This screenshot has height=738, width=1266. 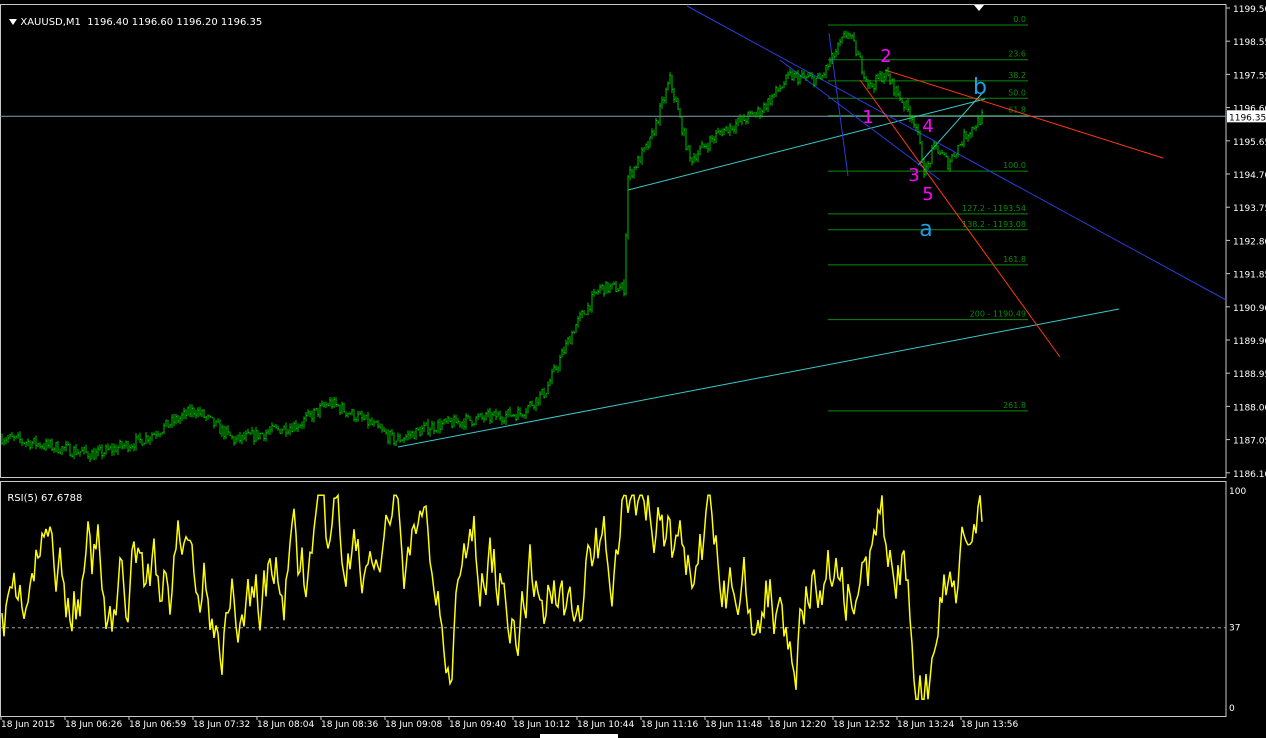 What do you see at coordinates (285, 725) in the screenshot?
I see `time-tick-label: 18 Jun 08:04` at bounding box center [285, 725].